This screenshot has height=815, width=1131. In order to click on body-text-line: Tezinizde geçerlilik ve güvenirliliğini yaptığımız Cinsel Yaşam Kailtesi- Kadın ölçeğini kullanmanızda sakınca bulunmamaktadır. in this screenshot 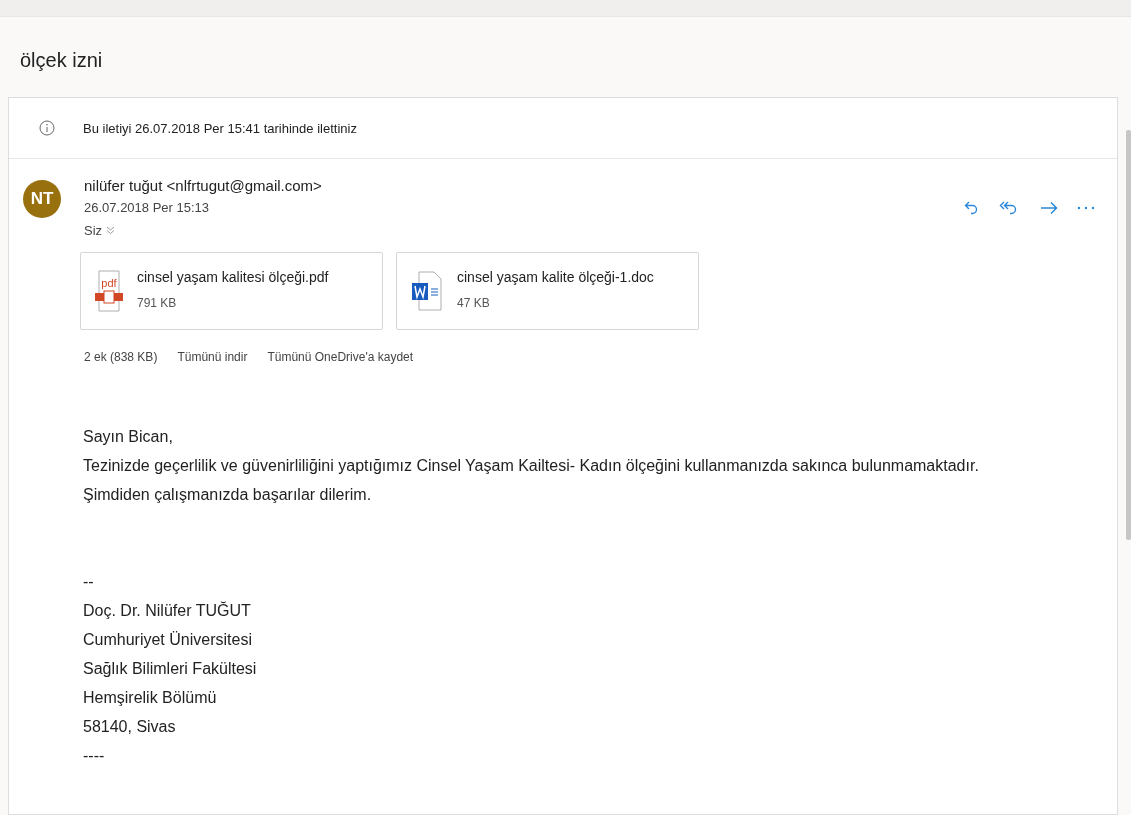, I will do `click(531, 466)`.